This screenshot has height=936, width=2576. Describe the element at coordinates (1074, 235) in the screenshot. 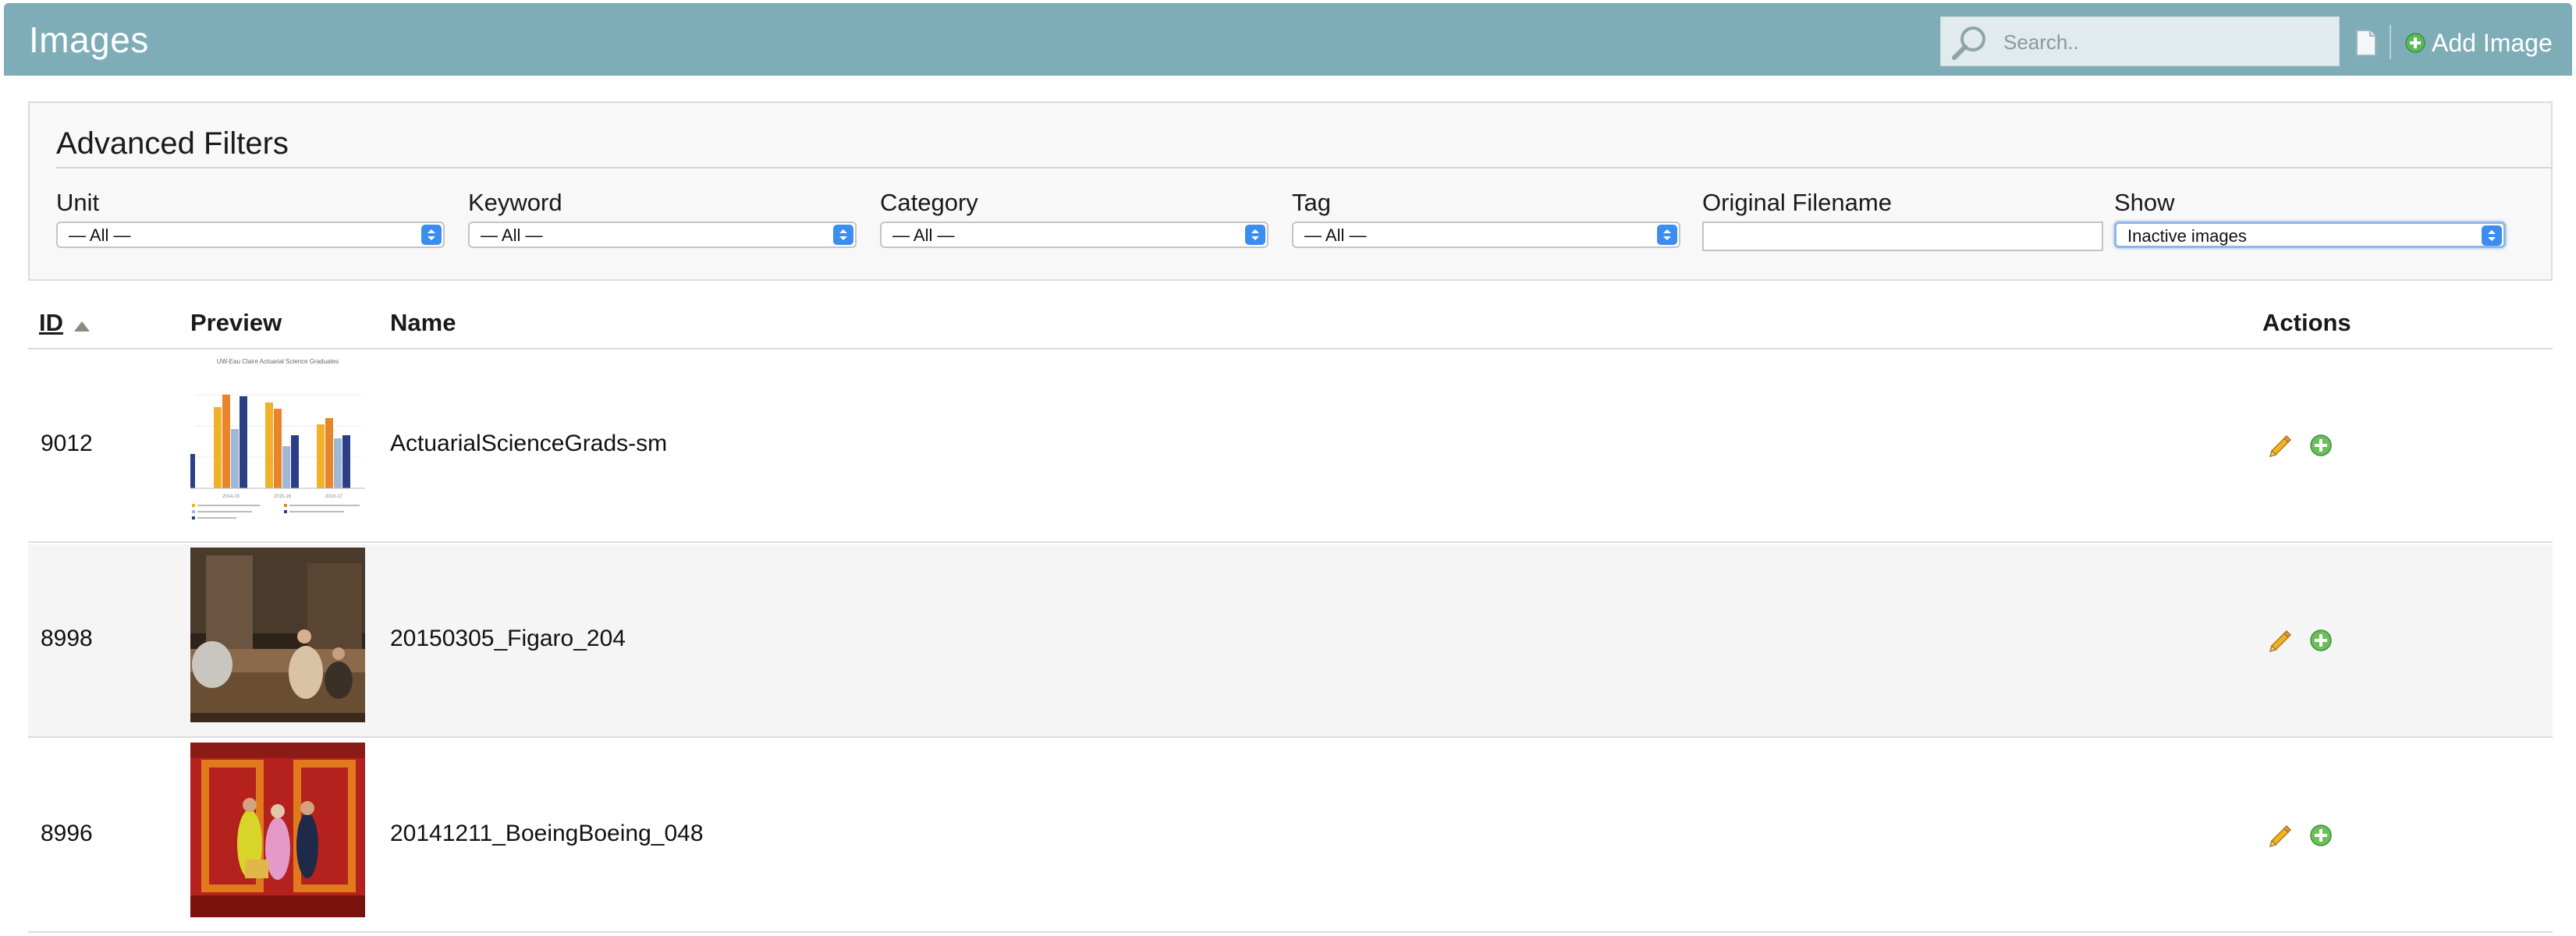

I see `category-select: — All —` at that location.